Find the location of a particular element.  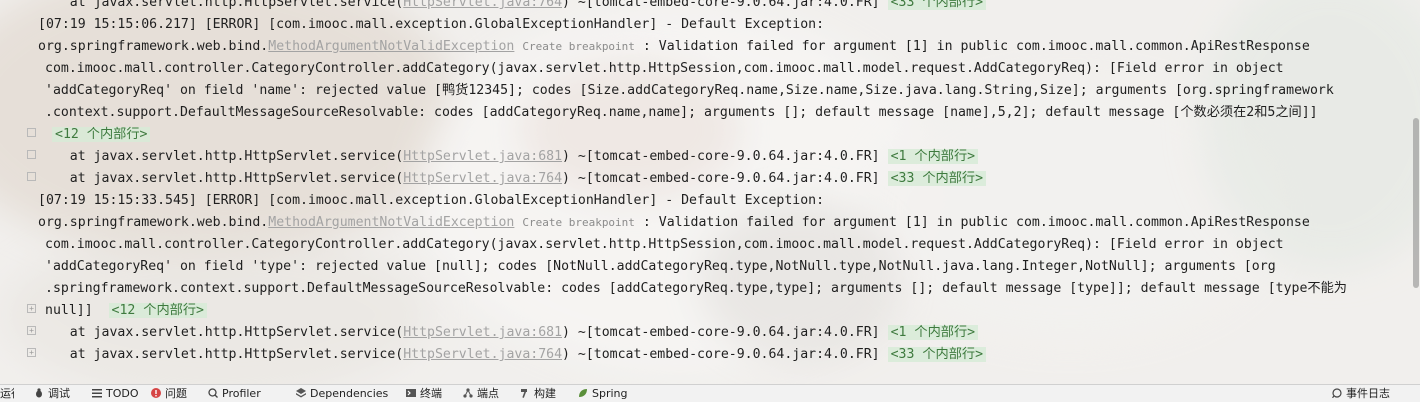

build-tab-label: 构建 is located at coordinates (545, 393).